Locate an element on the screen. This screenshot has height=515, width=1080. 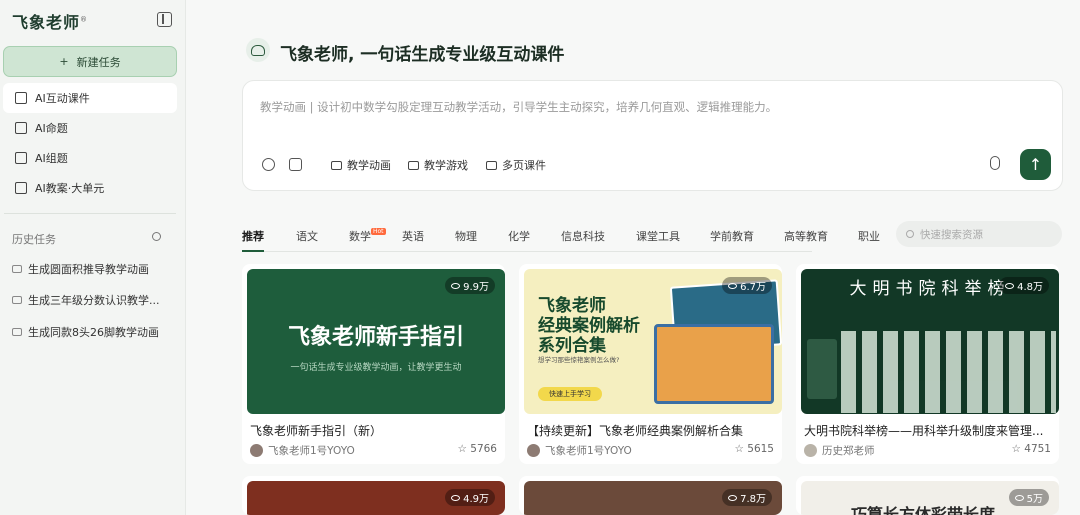
microphone-icon is located at coordinates (995, 163).